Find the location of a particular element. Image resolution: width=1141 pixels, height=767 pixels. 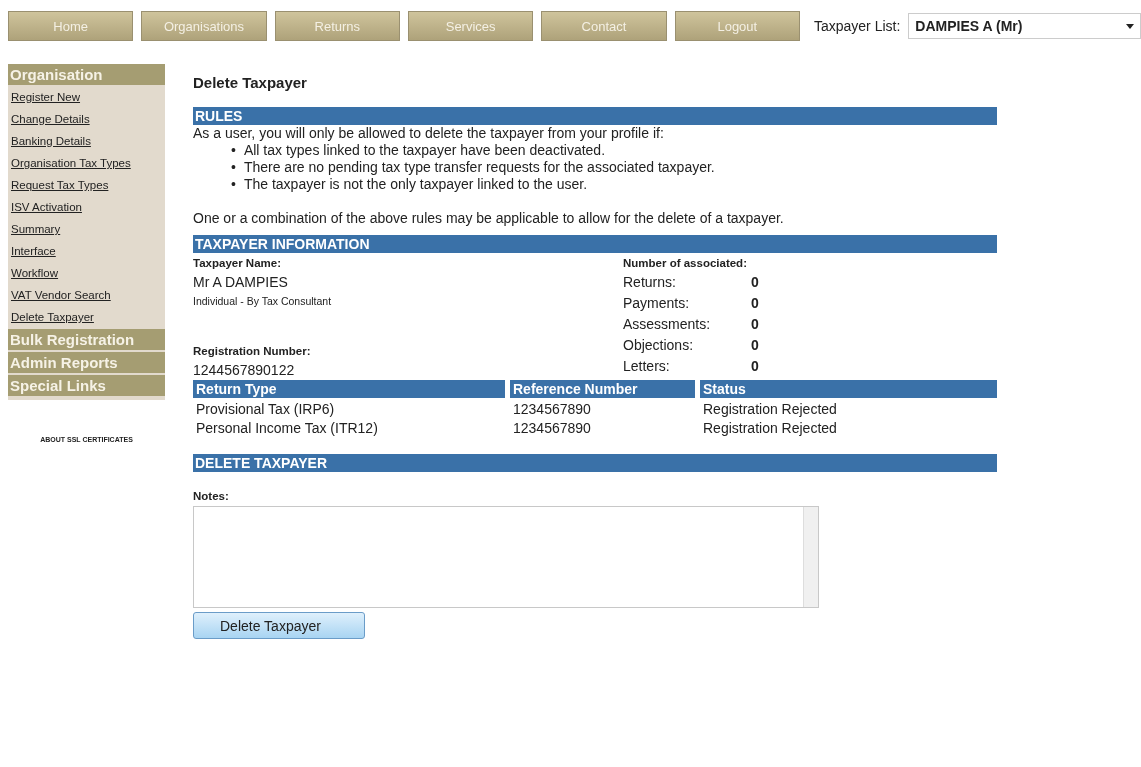

rules-note: One or a combination of the above rules may be applicable to allow for the delete of a taxpayer. is located at coordinates (489, 218).